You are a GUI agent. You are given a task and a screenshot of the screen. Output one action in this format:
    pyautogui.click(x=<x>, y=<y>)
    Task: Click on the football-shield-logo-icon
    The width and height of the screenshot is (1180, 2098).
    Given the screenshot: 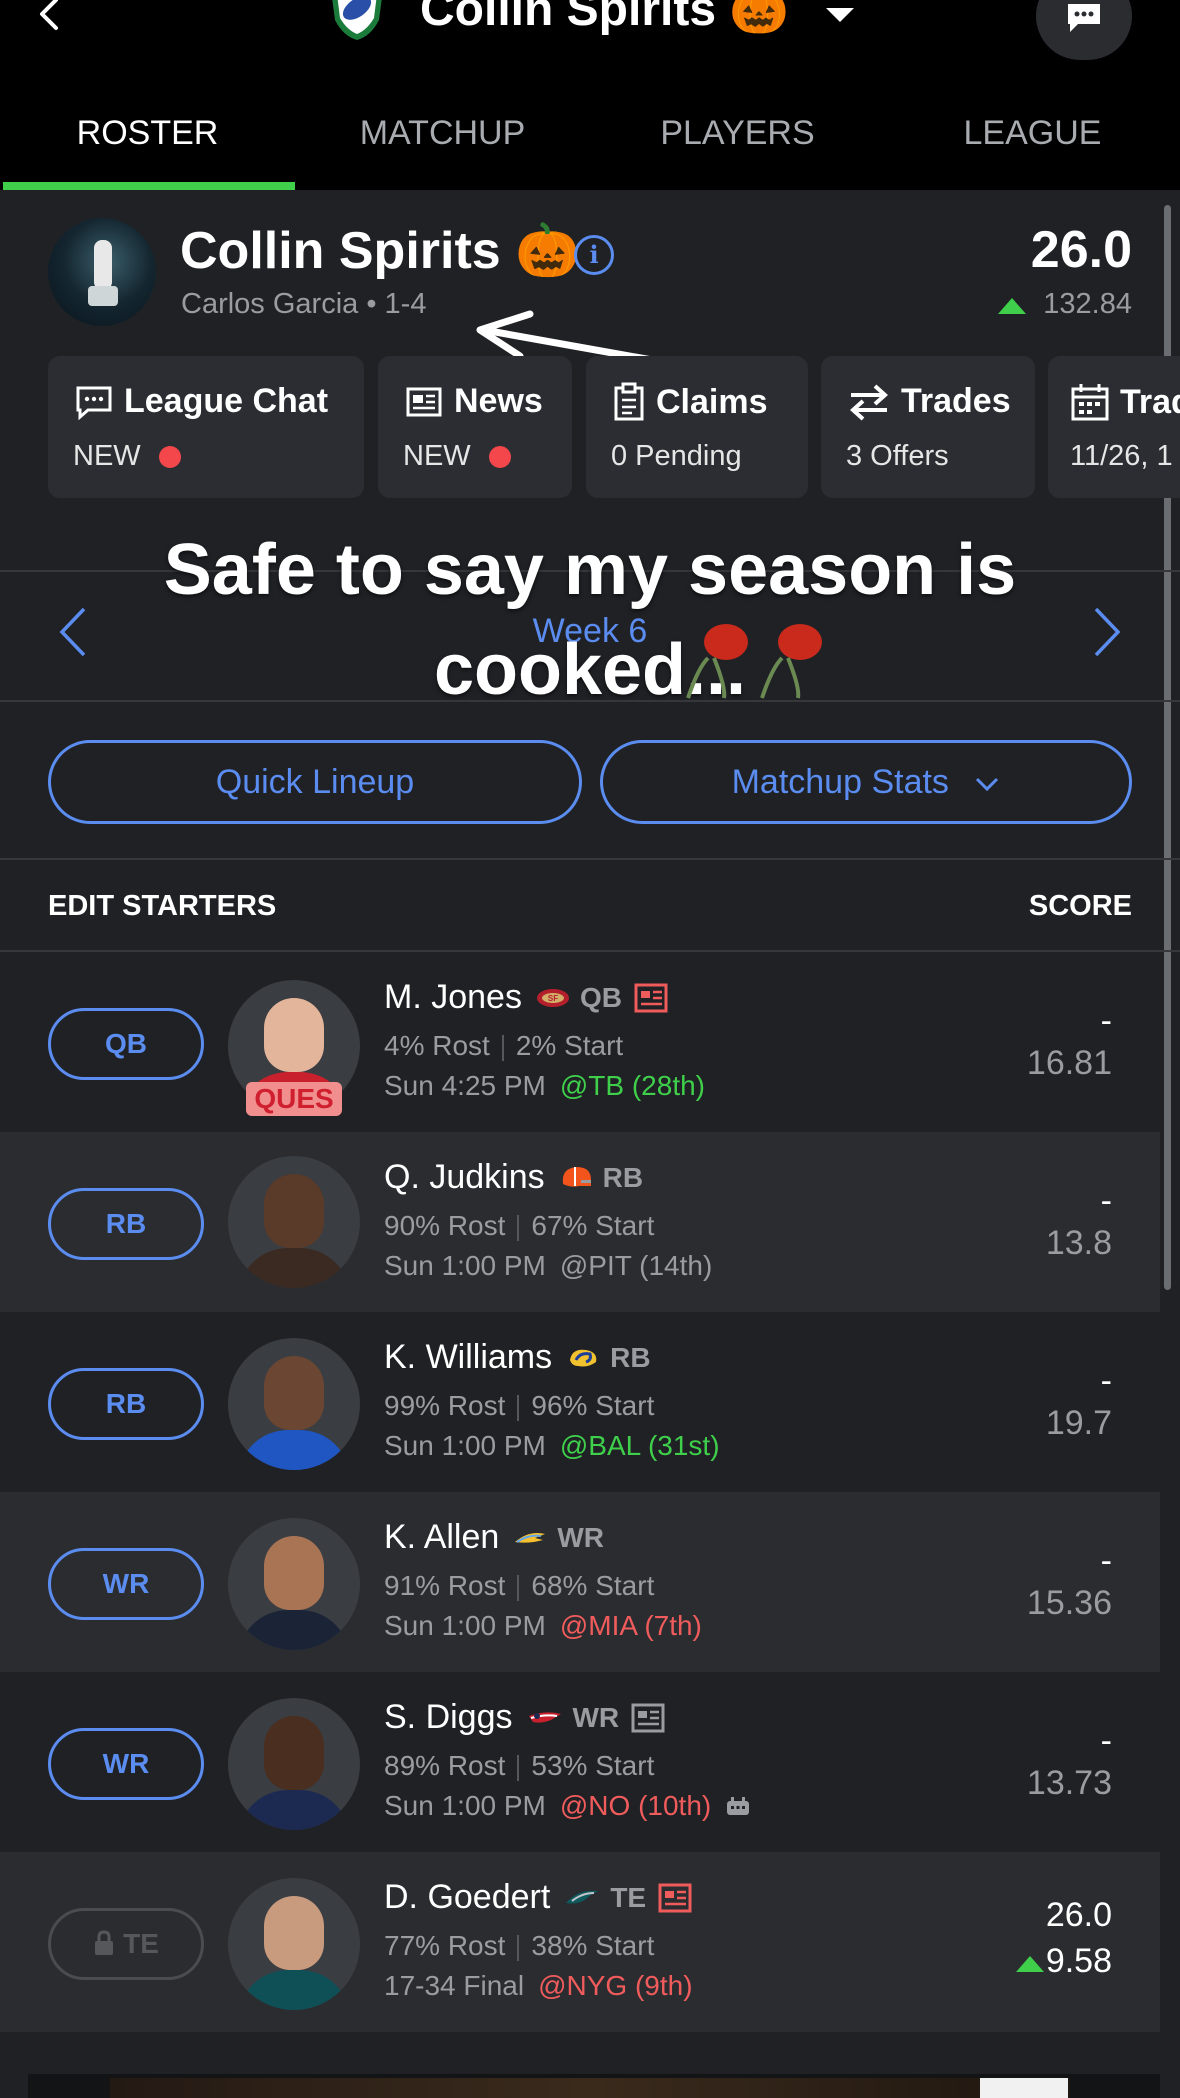 What is the action you would take?
    pyautogui.click(x=357, y=20)
    